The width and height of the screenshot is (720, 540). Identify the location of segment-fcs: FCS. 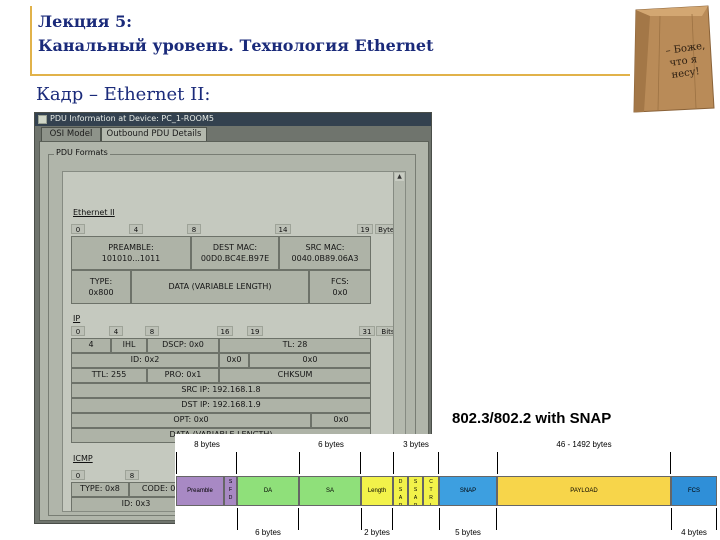
(694, 491).